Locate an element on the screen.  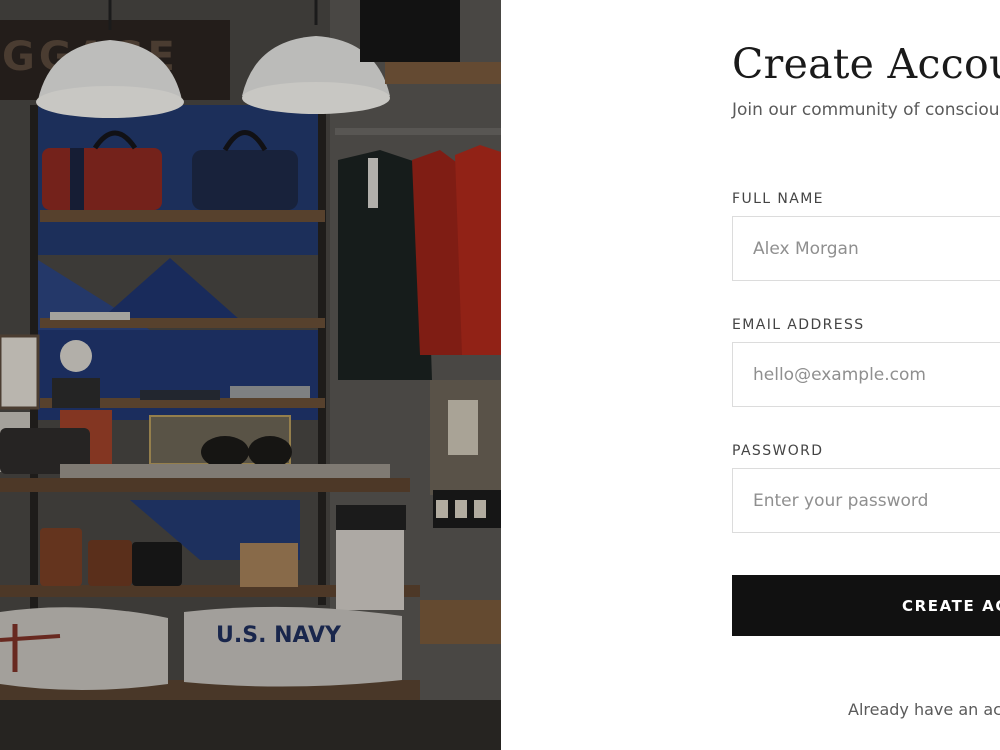
email-label: EMAIL ADDRESS is located at coordinates (798, 325).